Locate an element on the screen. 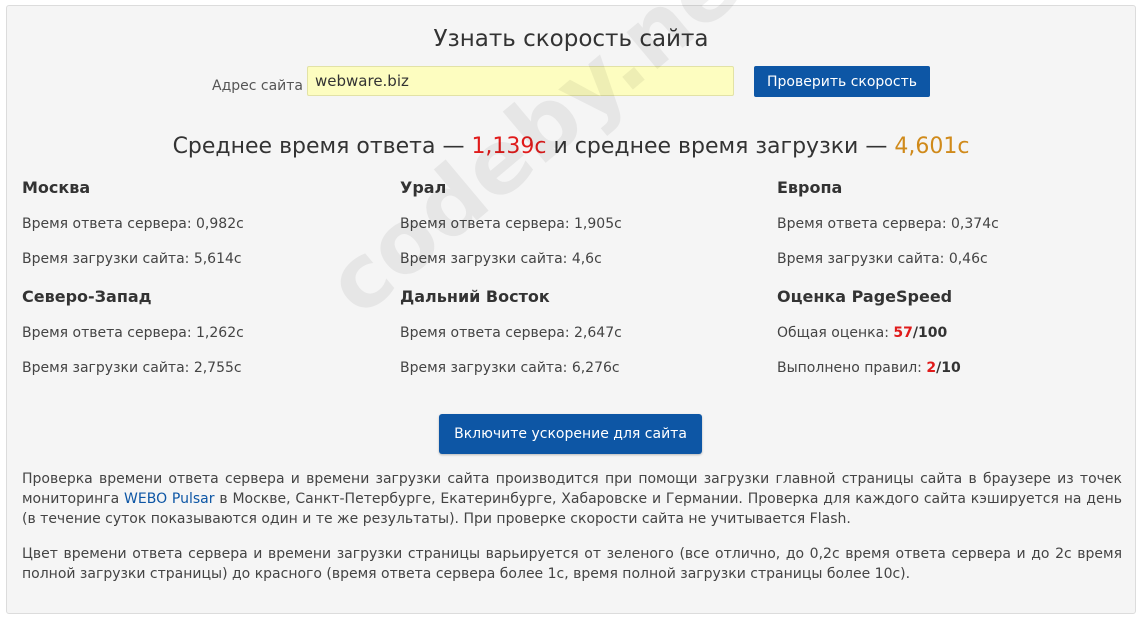  ural-load: Время загрузки сайта: 4,6с is located at coordinates (501, 259).